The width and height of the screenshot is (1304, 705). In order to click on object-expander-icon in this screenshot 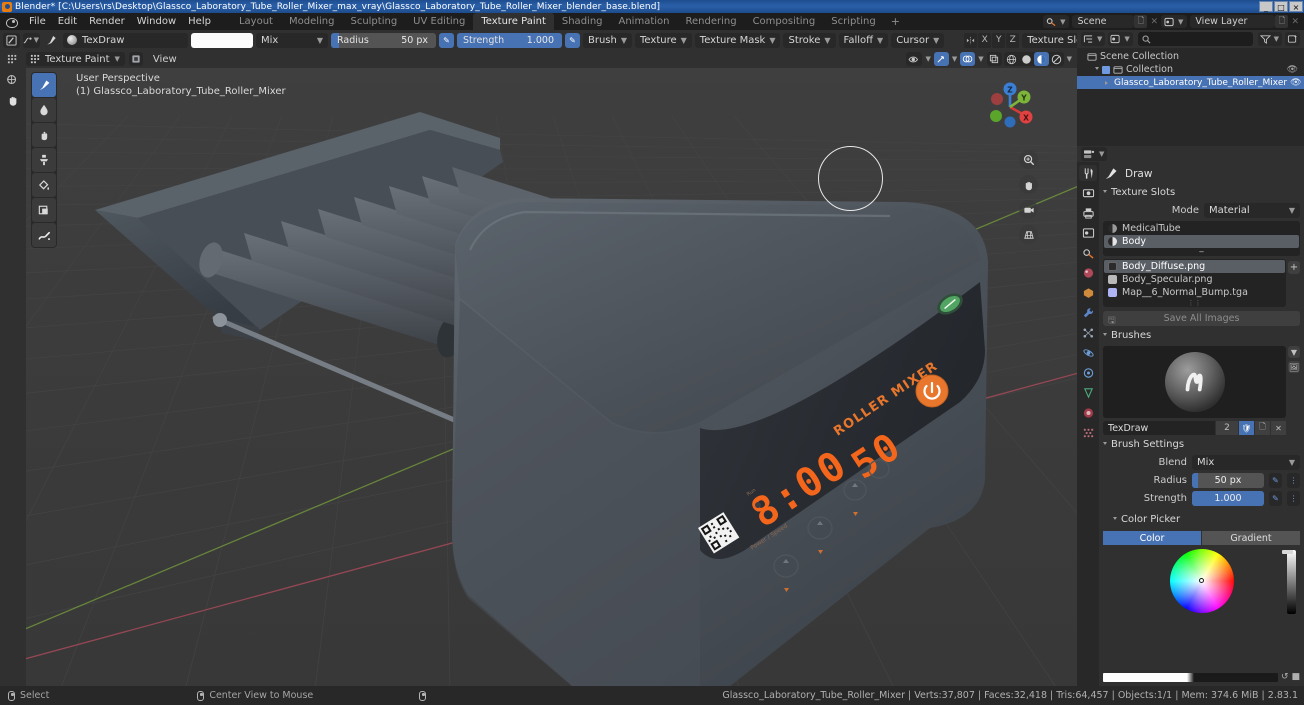, I will do `click(1106, 82)`.